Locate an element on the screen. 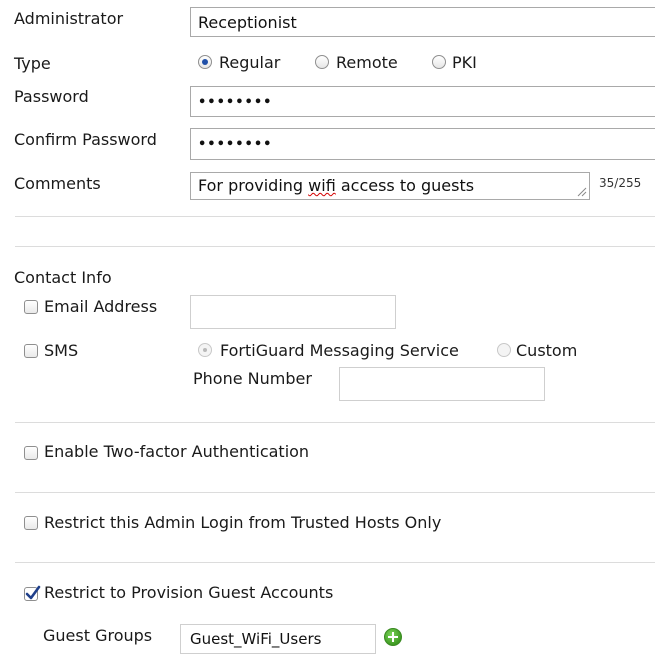 This screenshot has width=655, height=654. administrator-input: Receptionist is located at coordinates (422, 22).